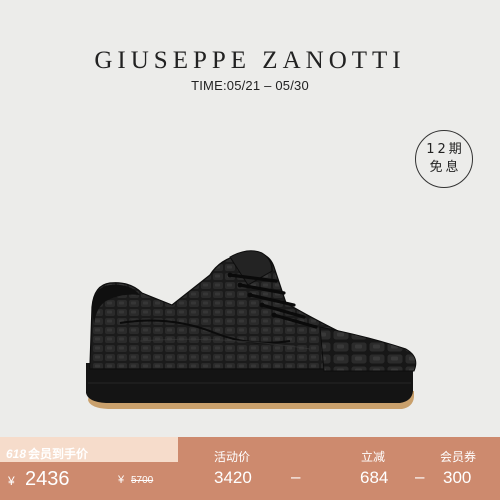 Image resolution: width=500 pixels, height=500 pixels. I want to click on final-price-panel: ¥ 2436 ¥ 5700, so click(89, 481).